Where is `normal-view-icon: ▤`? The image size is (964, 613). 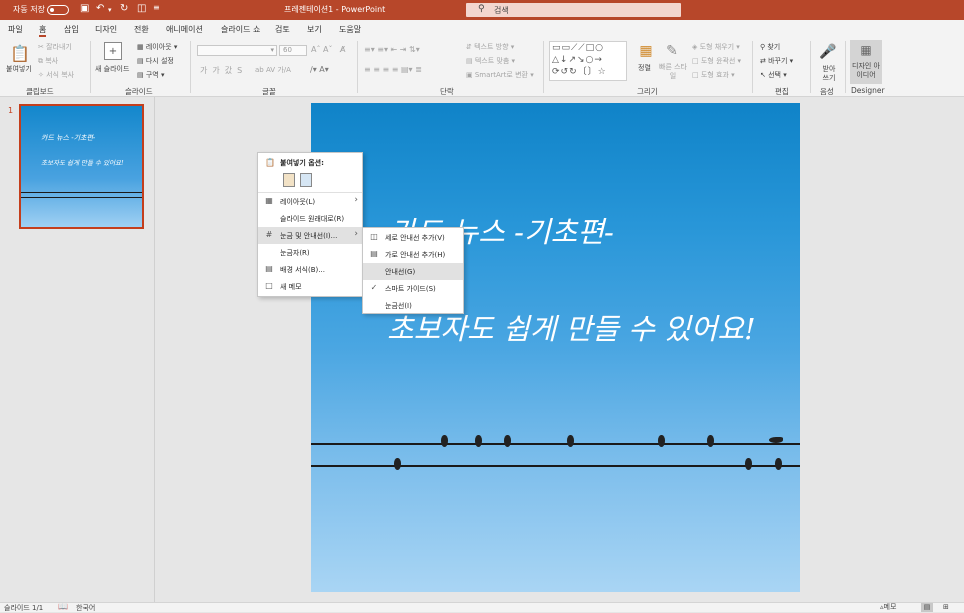
normal-view-icon: ▤ is located at coordinates (927, 607).